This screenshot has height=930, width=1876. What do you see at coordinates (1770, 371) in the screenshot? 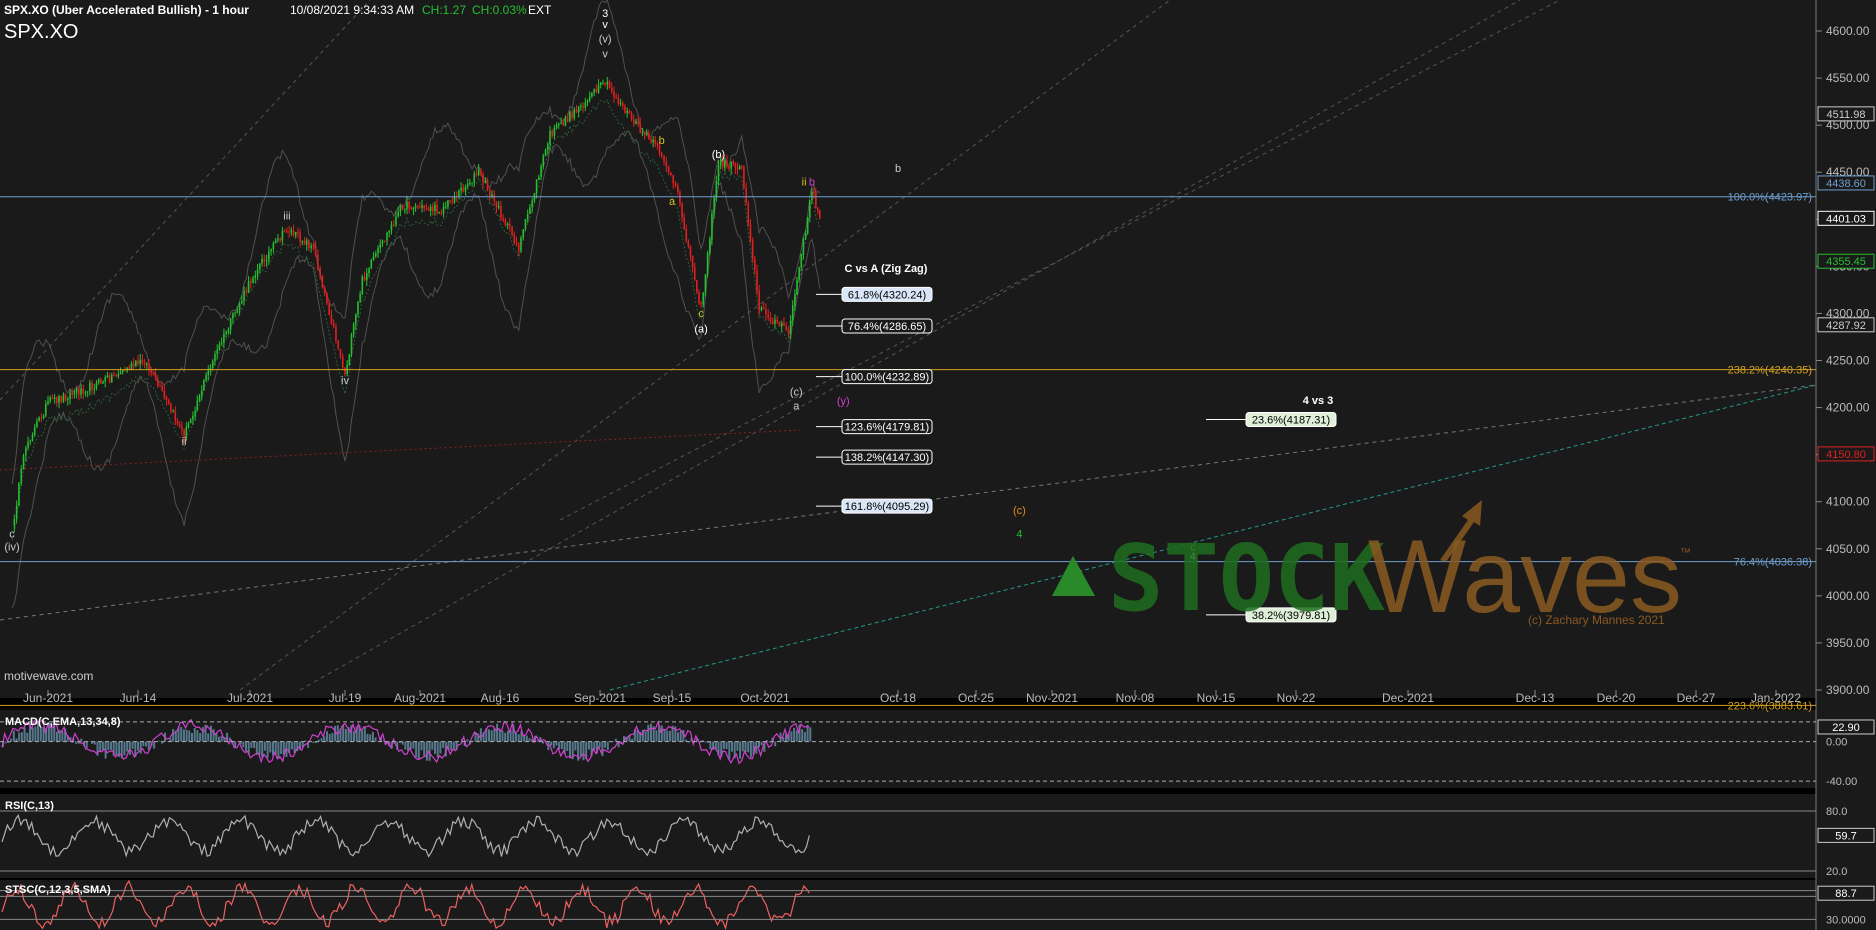
I see `fib-level-label: 238.2%(4240.35)` at bounding box center [1770, 371].